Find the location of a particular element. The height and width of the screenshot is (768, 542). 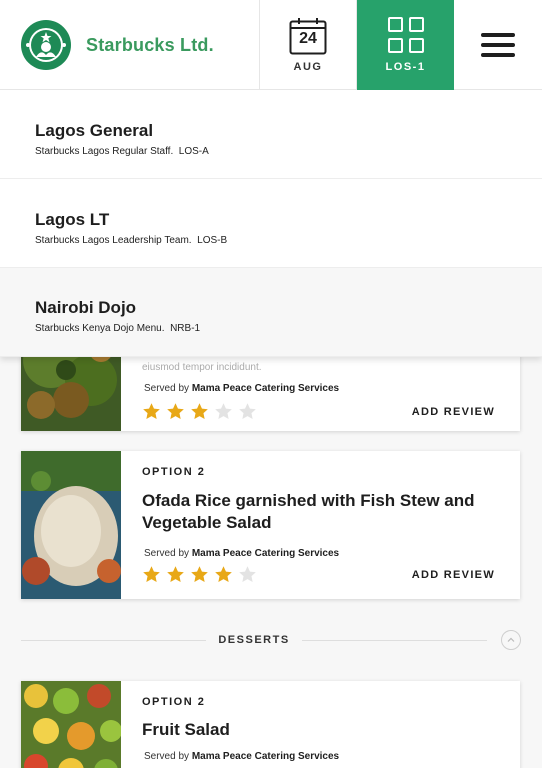

date-month: AUG is located at coordinates (308, 67).